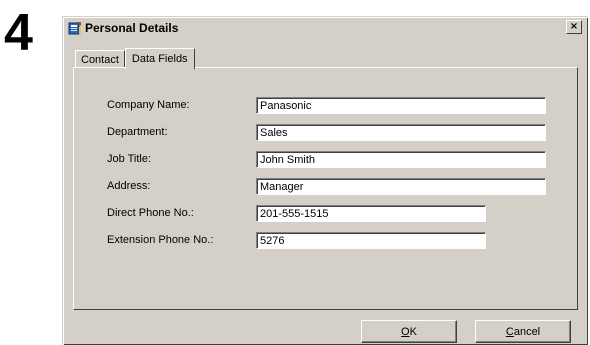  What do you see at coordinates (371, 213) in the screenshot?
I see `direct-phone-field` at bounding box center [371, 213].